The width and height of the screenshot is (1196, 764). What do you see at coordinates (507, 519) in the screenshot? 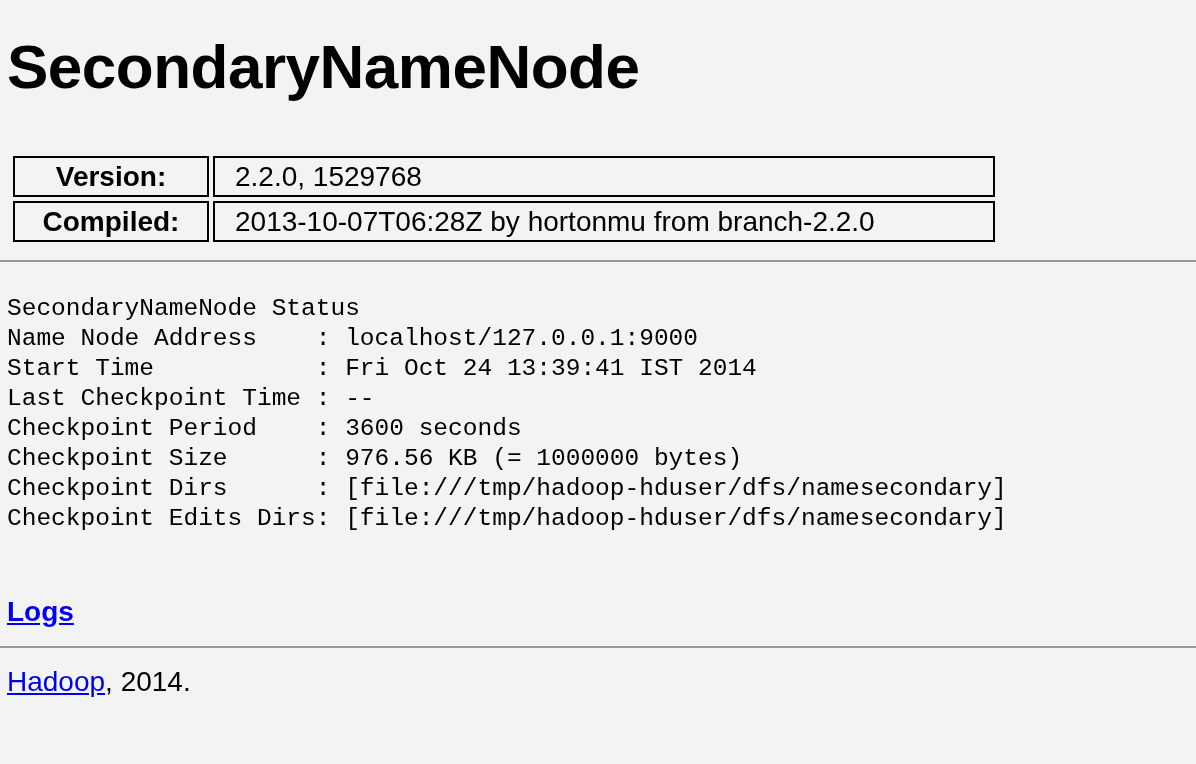
I see `status-line: Checkpoint Edits Dirs: [file:///tmp/hadoop-hduser/dfs/namesecondary]` at bounding box center [507, 519].